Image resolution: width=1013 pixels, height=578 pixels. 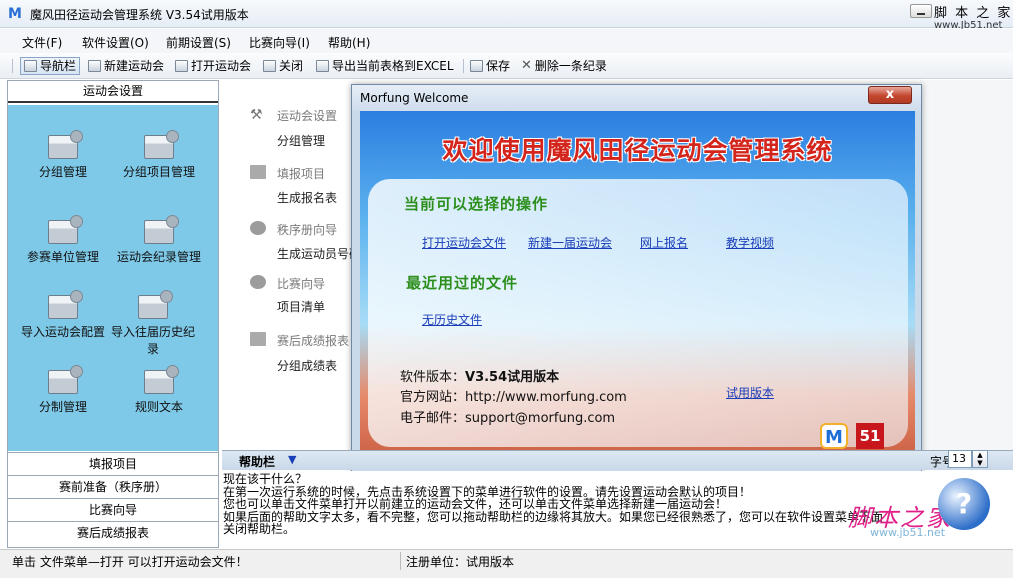 What do you see at coordinates (283, 66) in the screenshot?
I see `toolbar-close-button: 关闭` at bounding box center [283, 66].